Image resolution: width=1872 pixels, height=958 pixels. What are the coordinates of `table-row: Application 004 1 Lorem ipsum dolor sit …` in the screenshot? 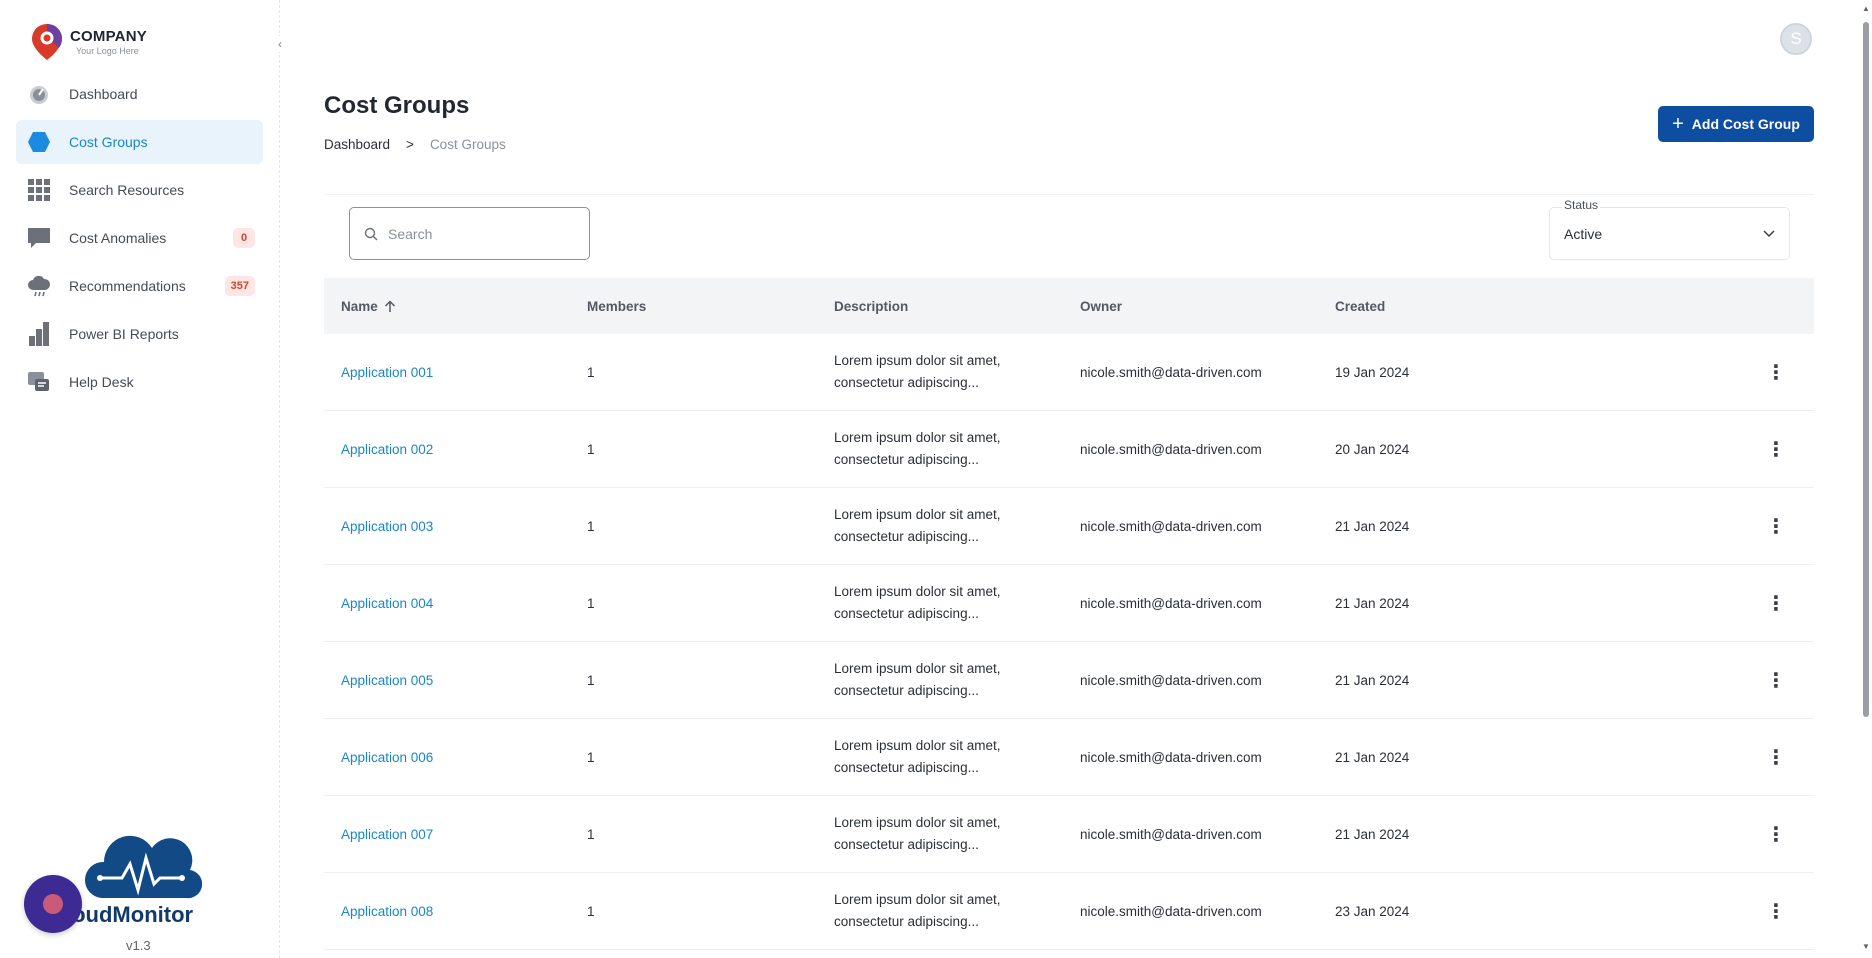 It's located at (1069, 603).